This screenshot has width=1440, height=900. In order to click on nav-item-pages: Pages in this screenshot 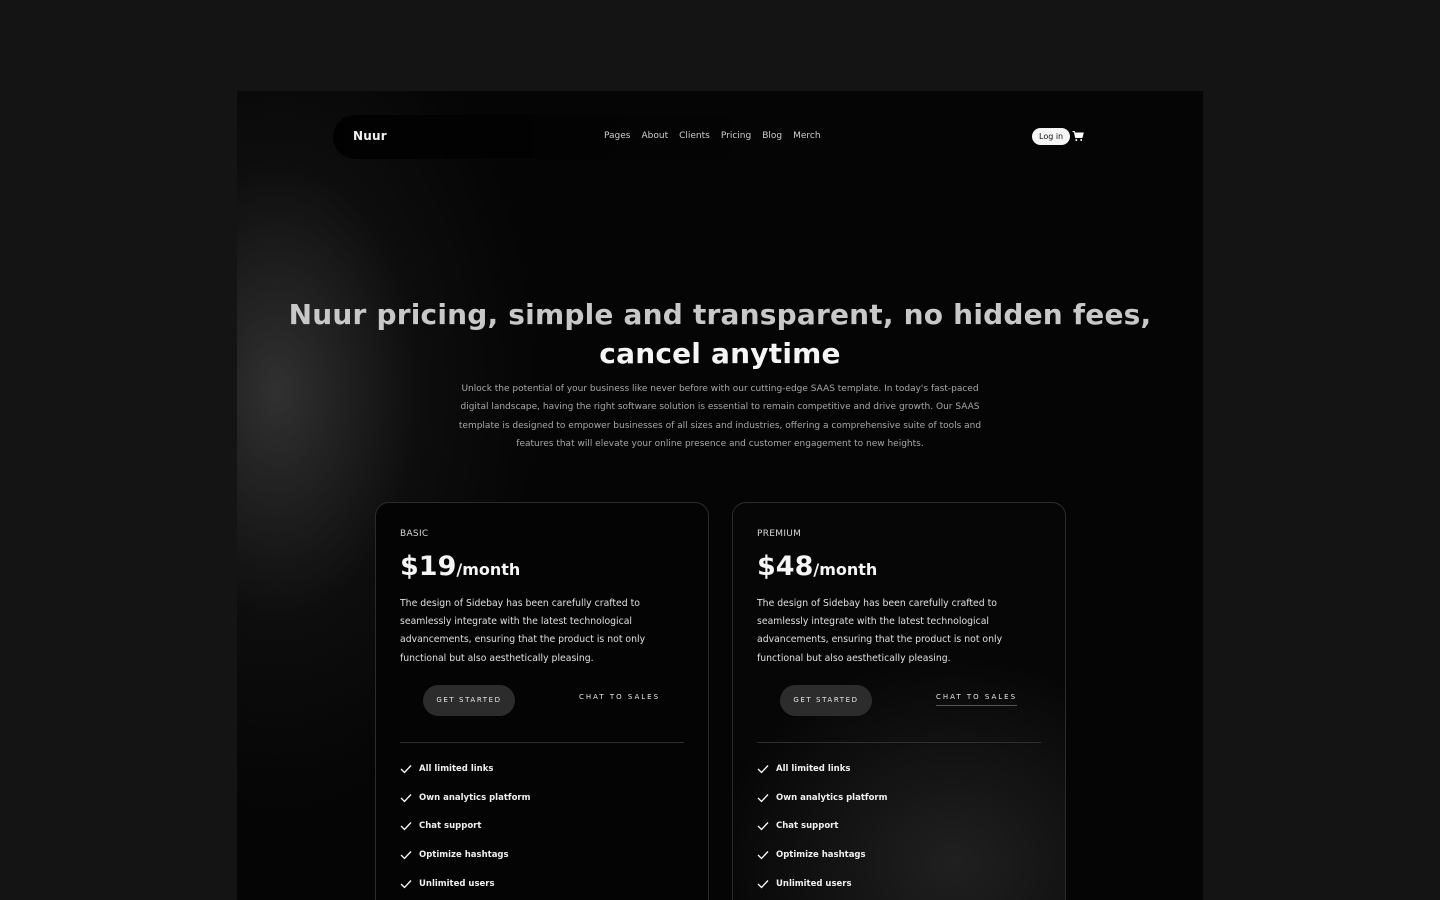, I will do `click(617, 136)`.